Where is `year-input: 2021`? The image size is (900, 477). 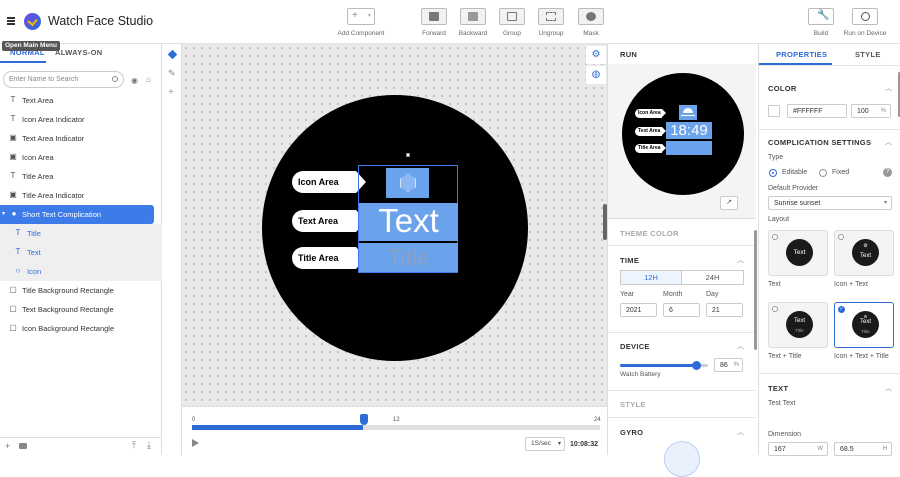
year-input: 2021 is located at coordinates (638, 310).